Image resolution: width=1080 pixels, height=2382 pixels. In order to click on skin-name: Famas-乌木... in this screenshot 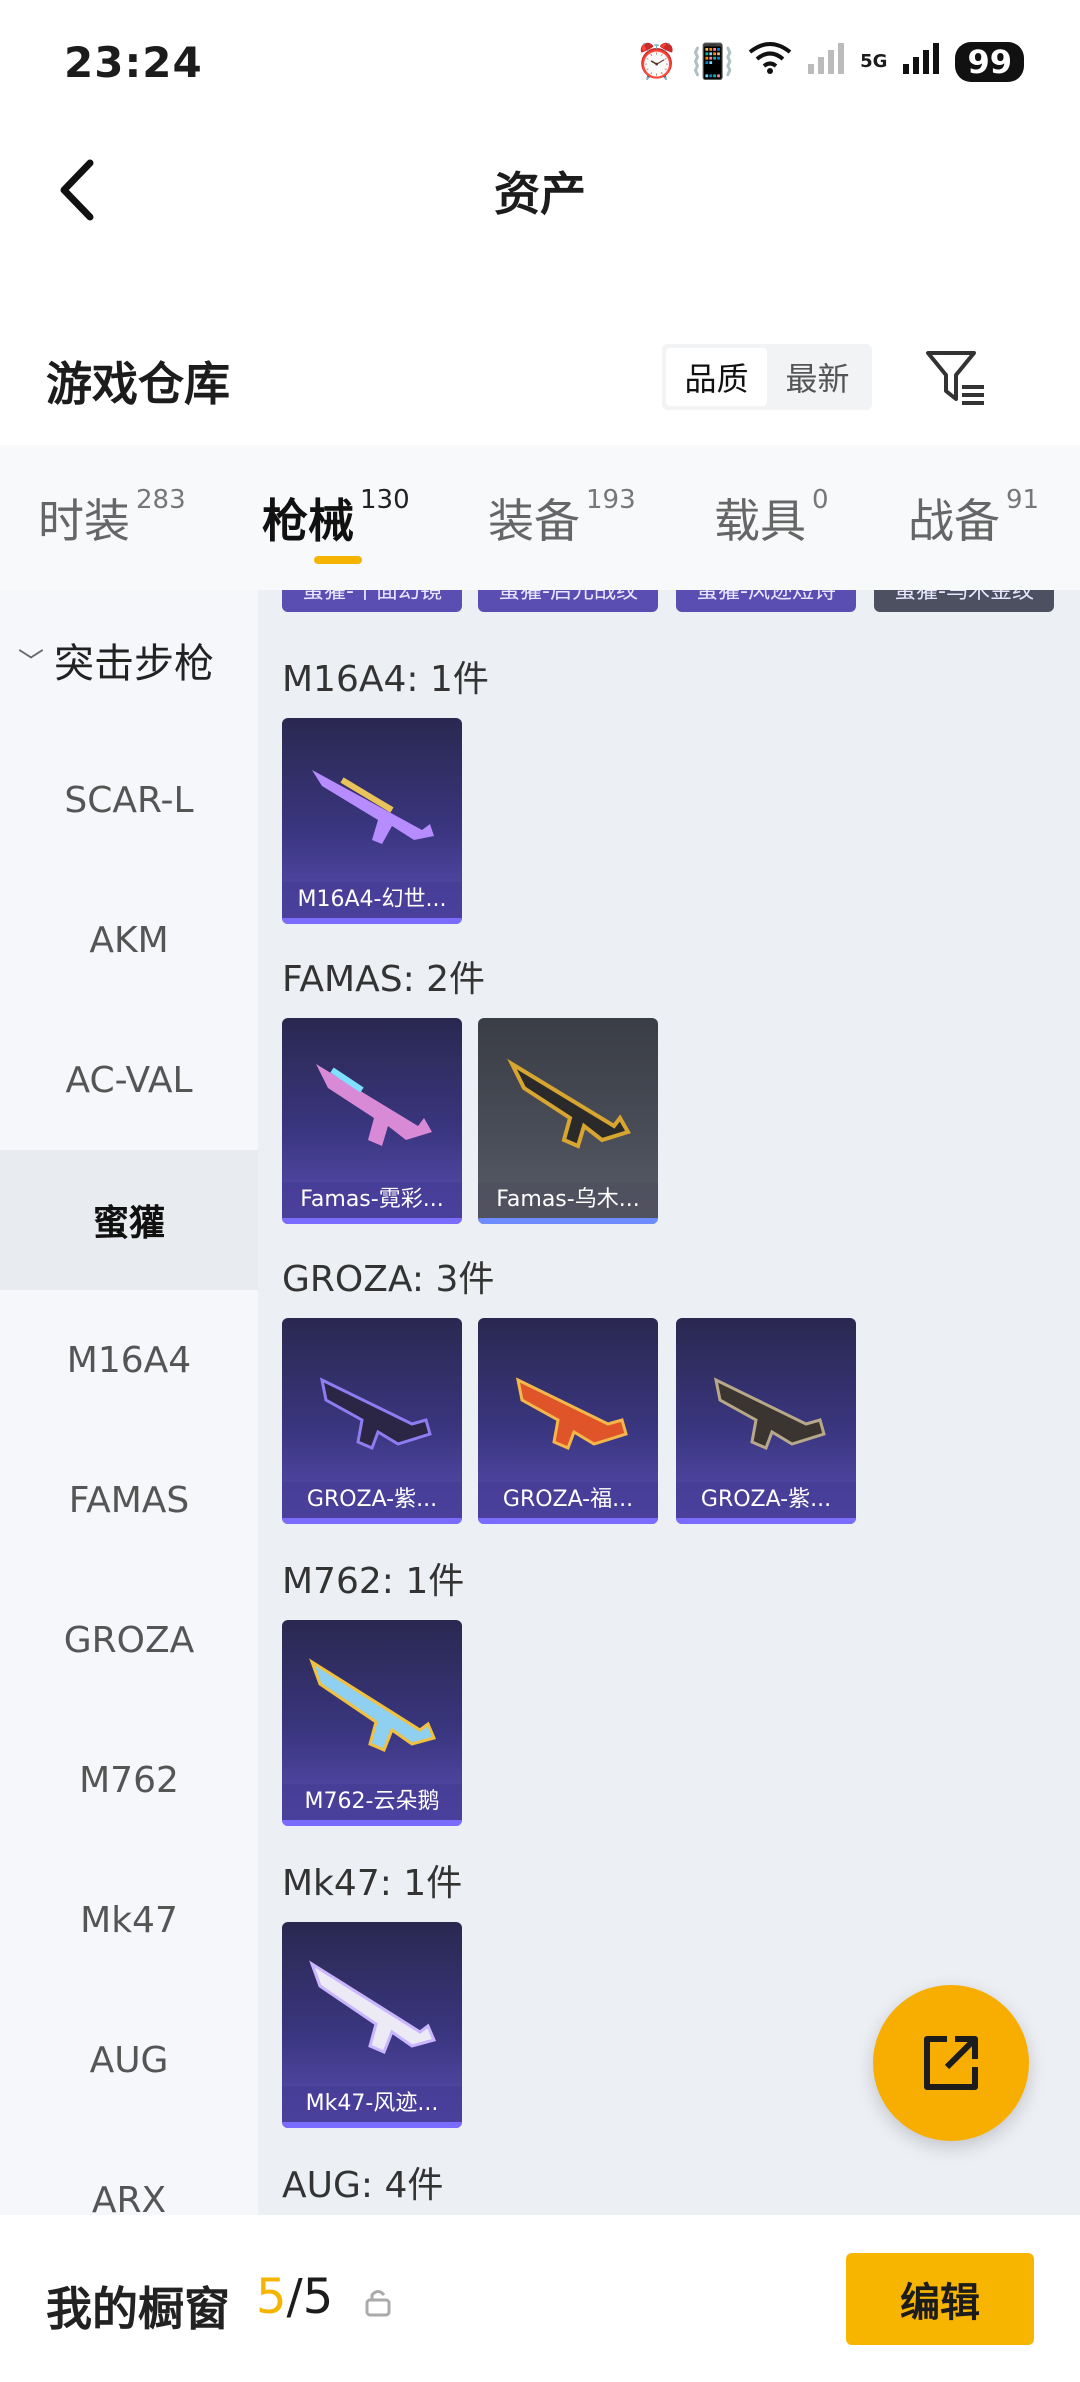, I will do `click(568, 1200)`.